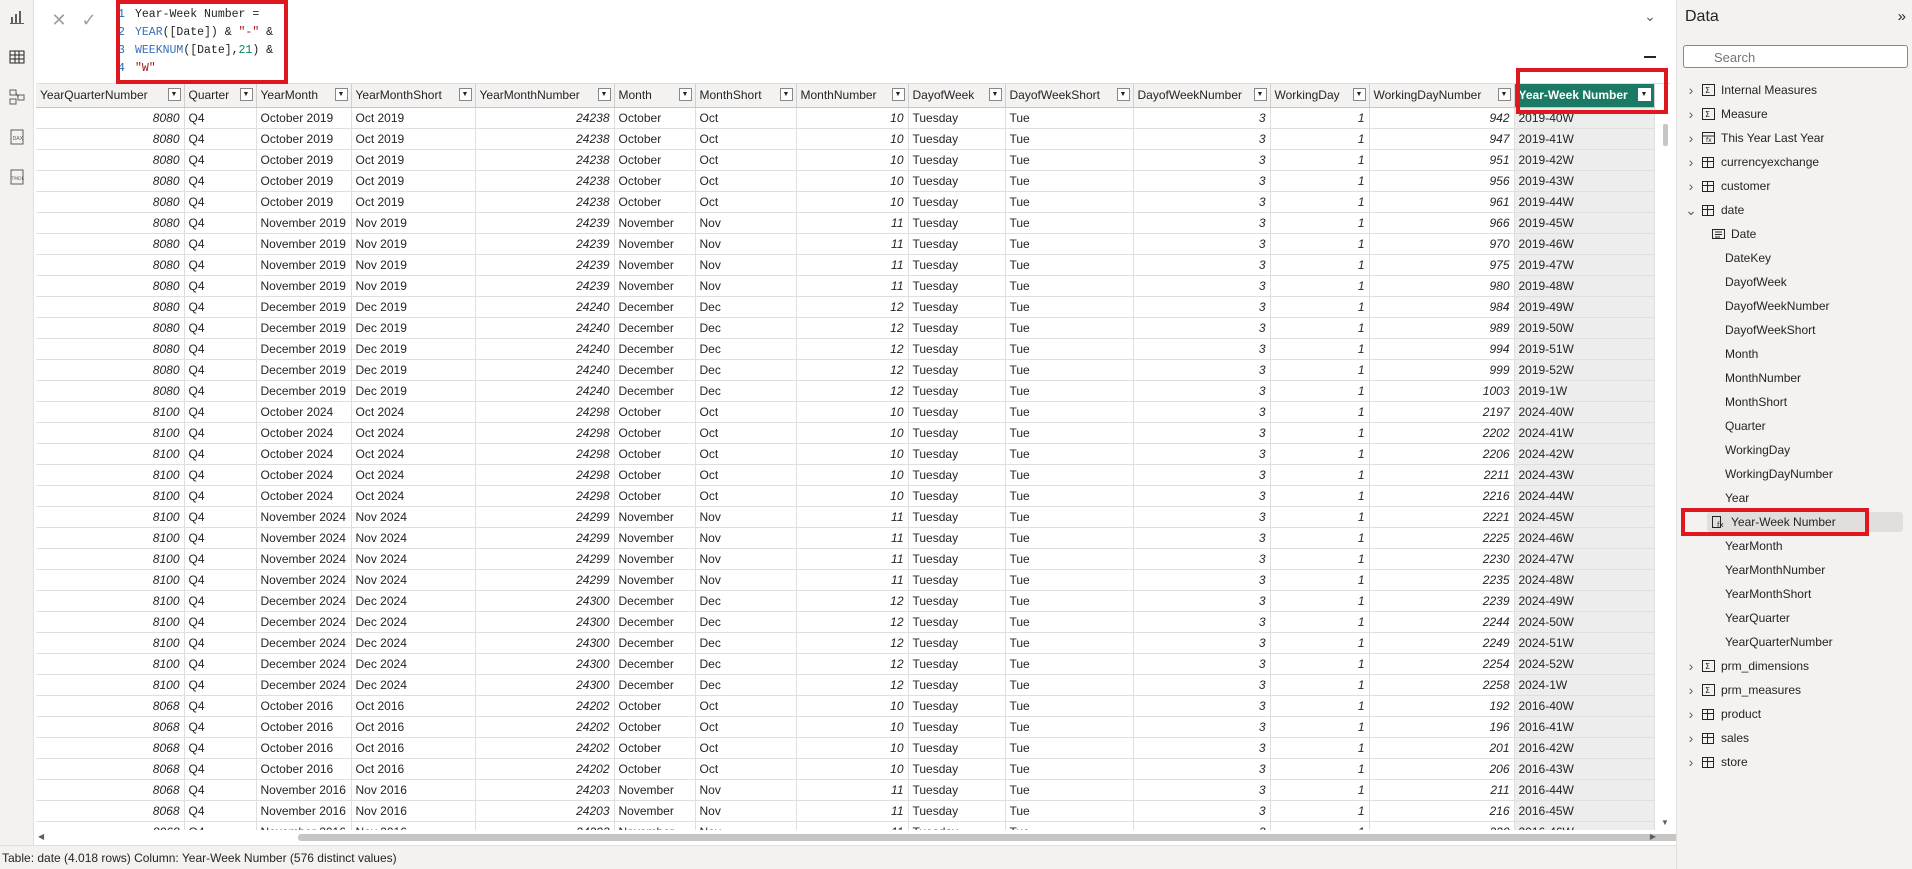 The image size is (1912, 869). What do you see at coordinates (413, 96) in the screenshot?
I see `column-header: YearMonthShort ▼` at bounding box center [413, 96].